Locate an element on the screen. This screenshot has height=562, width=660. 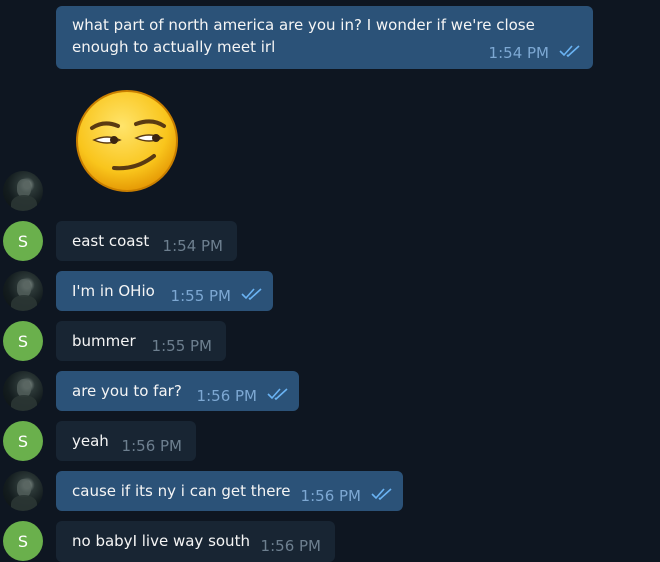
message-text: yeah is located at coordinates (90, 441).